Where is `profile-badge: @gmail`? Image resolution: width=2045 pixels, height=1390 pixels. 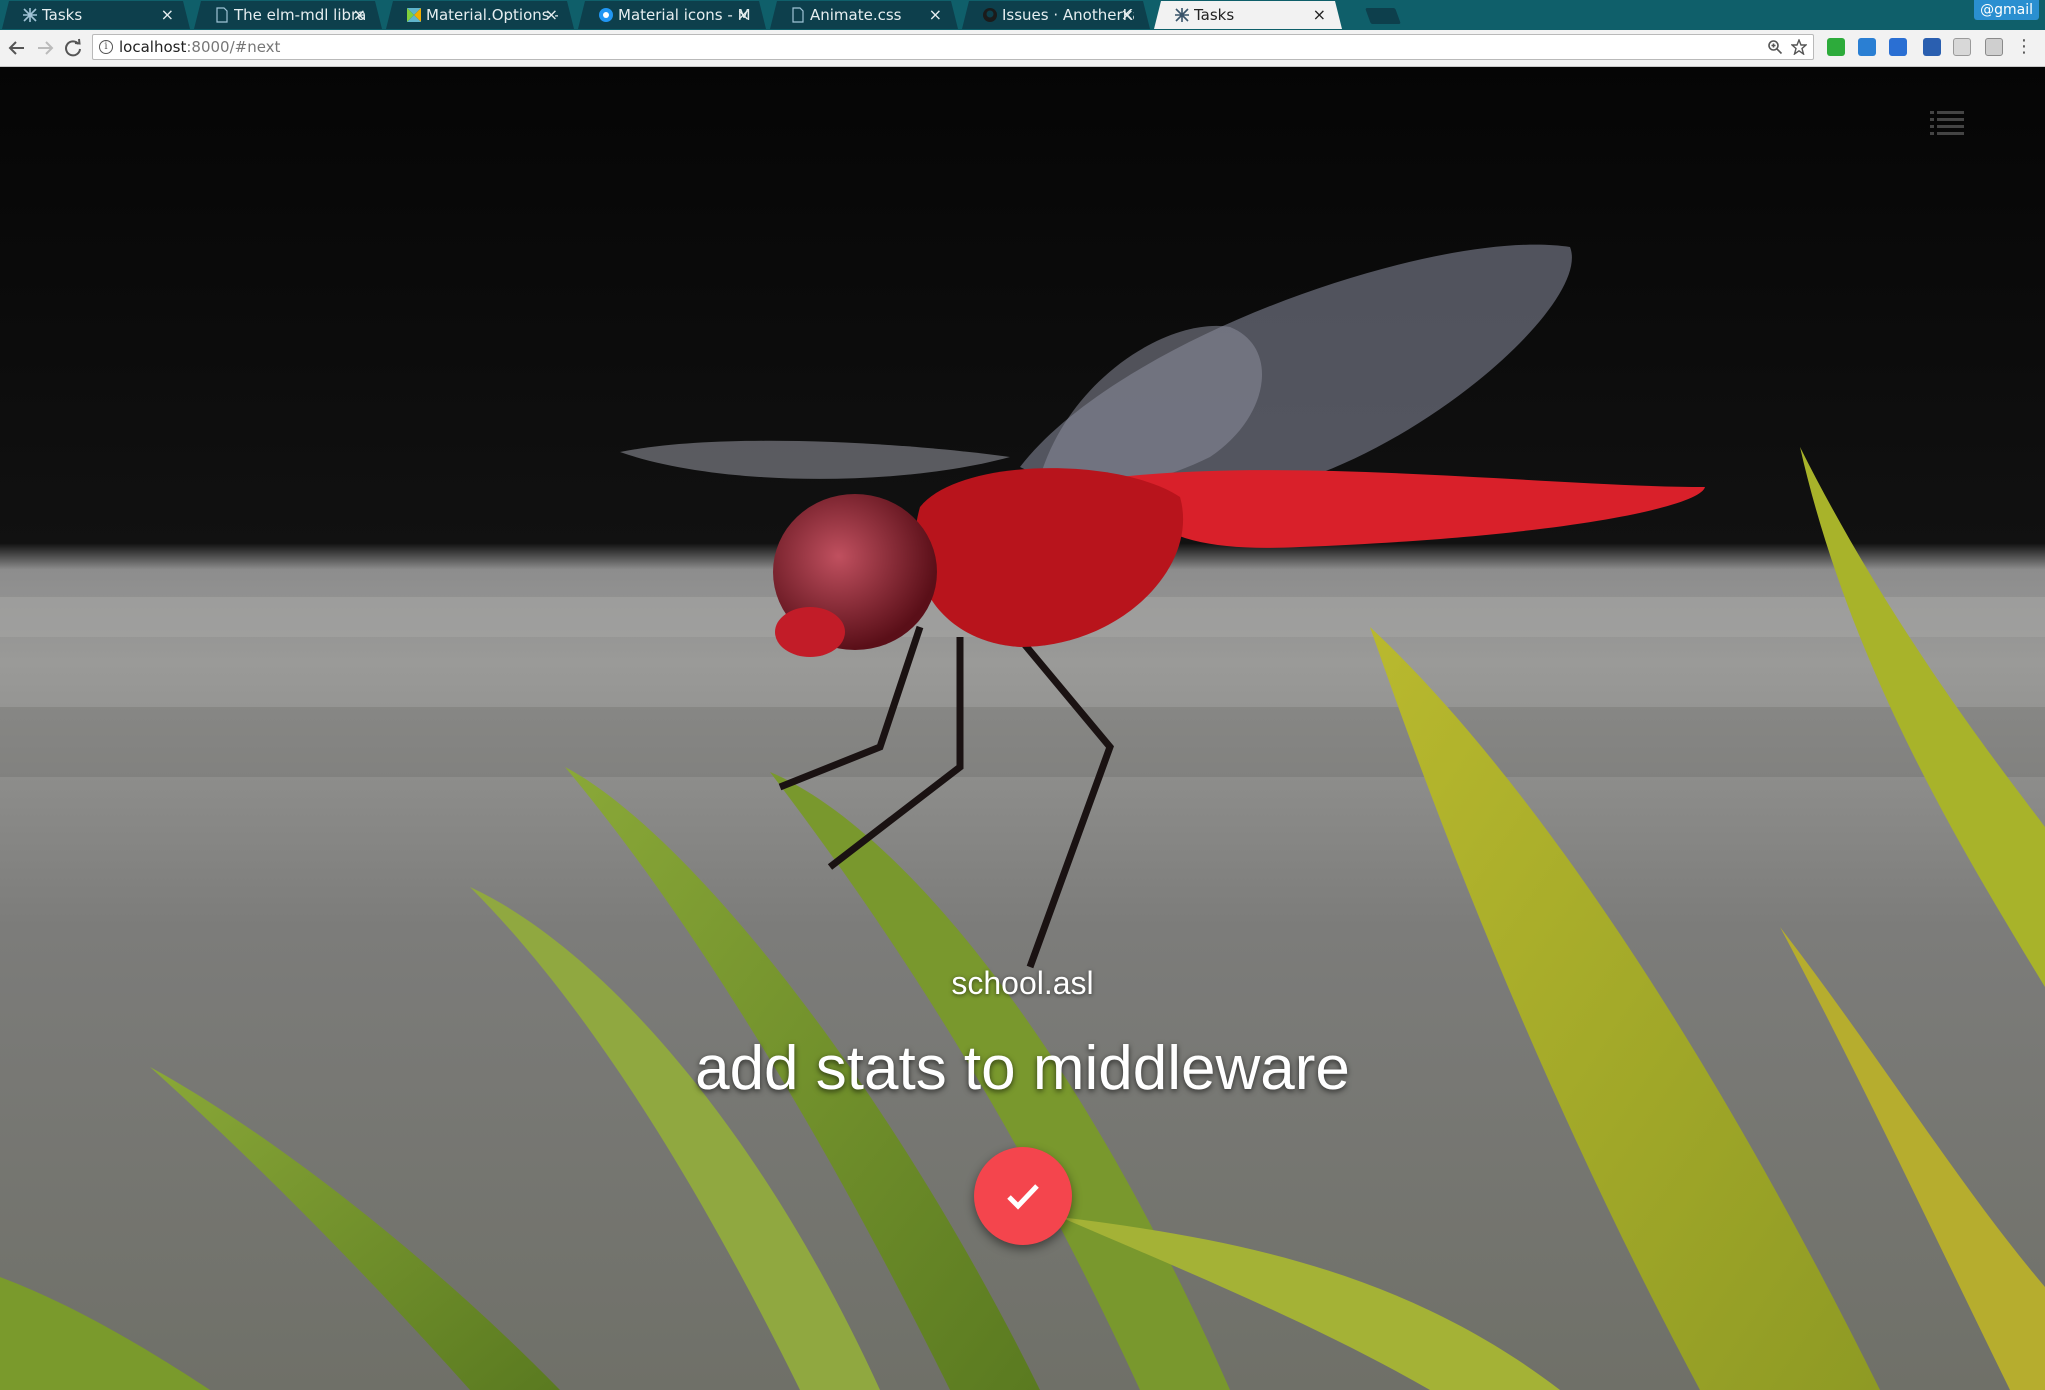
profile-badge: @gmail is located at coordinates (2006, 10).